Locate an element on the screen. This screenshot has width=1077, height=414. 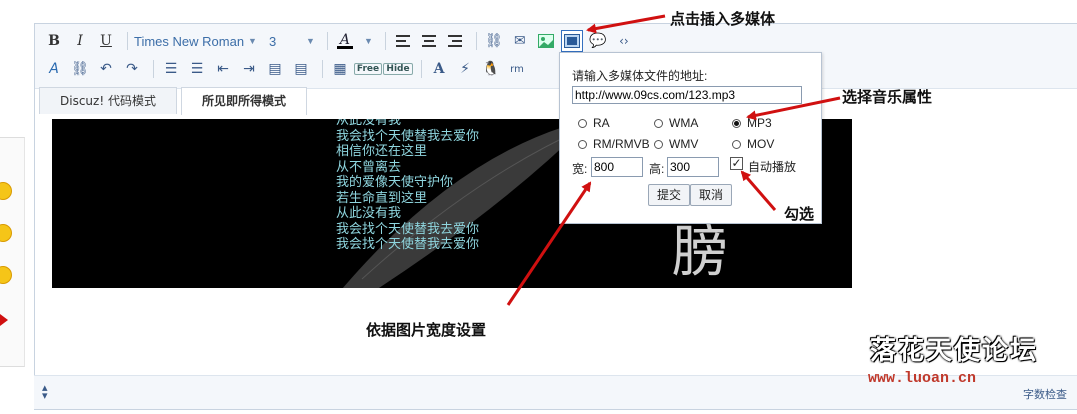
annotation-select-music: 选择音乐属性 is located at coordinates (887, 97).